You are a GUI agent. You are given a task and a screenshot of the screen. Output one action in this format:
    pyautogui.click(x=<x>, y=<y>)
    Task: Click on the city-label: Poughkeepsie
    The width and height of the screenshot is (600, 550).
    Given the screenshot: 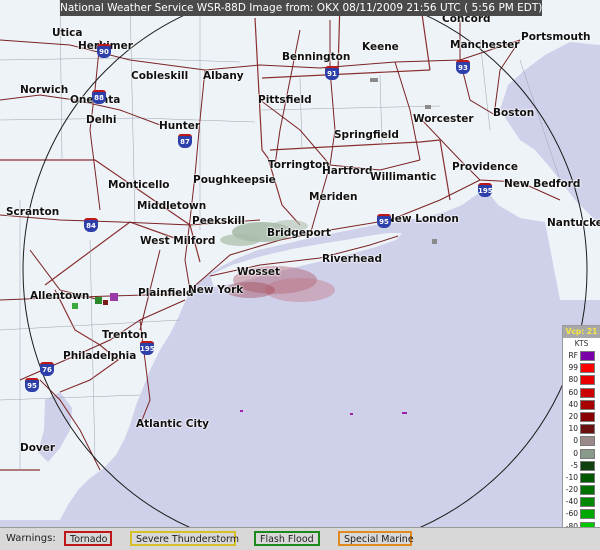 What is the action you would take?
    pyautogui.click(x=234, y=180)
    